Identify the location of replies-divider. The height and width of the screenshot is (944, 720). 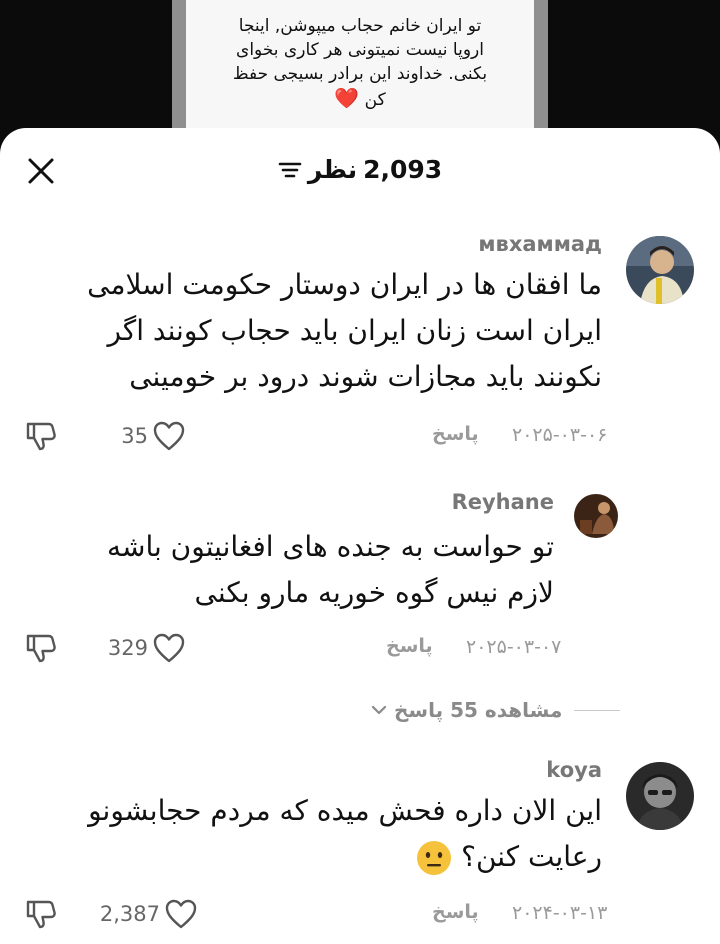
(597, 710).